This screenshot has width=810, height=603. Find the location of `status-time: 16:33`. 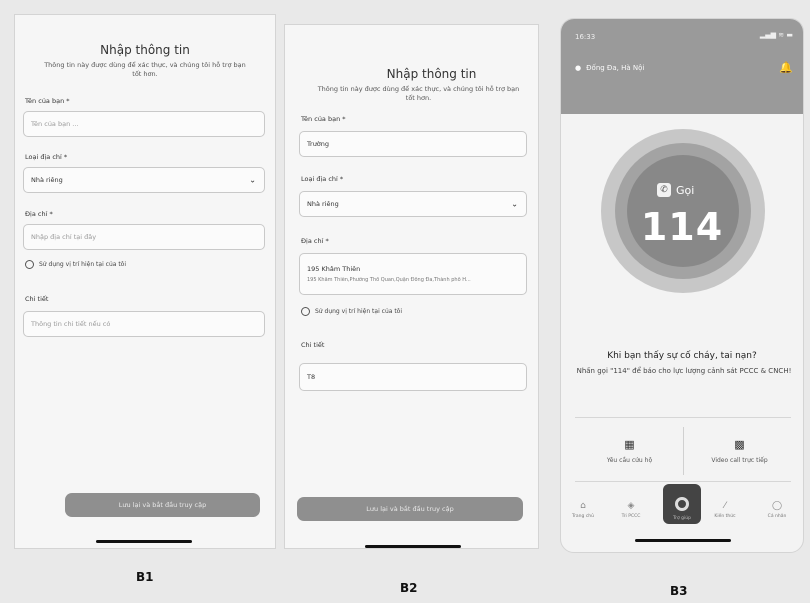

status-time: 16:33 is located at coordinates (585, 37).